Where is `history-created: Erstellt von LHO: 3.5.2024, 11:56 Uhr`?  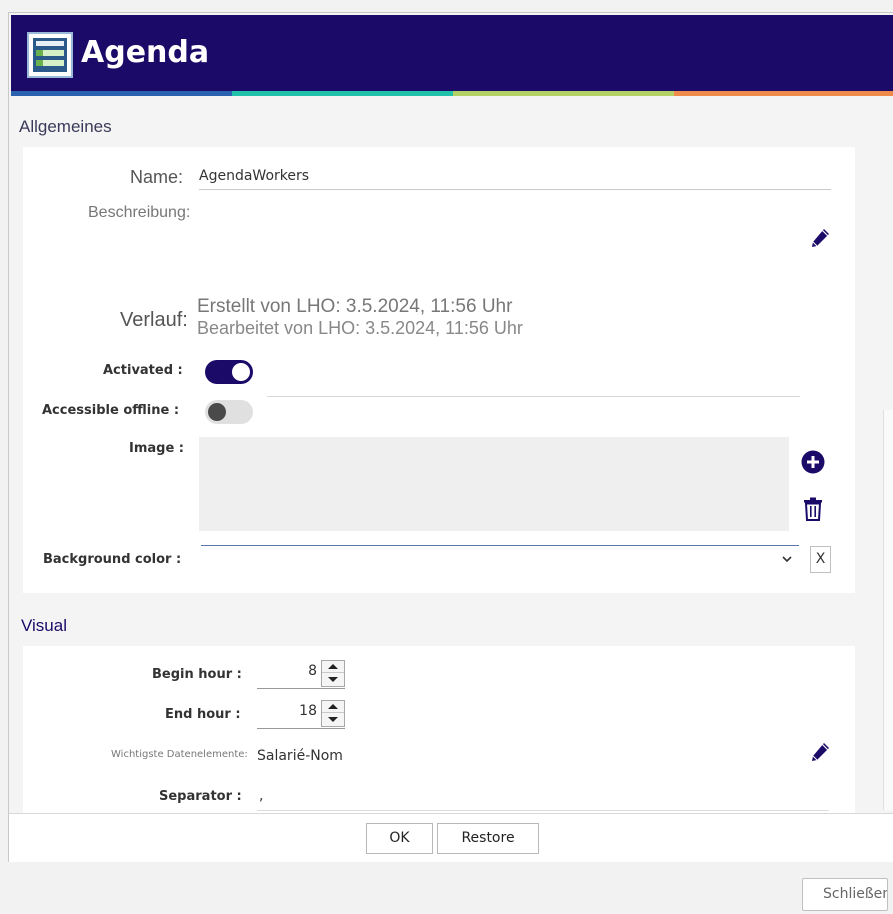
history-created: Erstellt von LHO: 3.5.2024, 11:56 Uhr is located at coordinates (355, 306).